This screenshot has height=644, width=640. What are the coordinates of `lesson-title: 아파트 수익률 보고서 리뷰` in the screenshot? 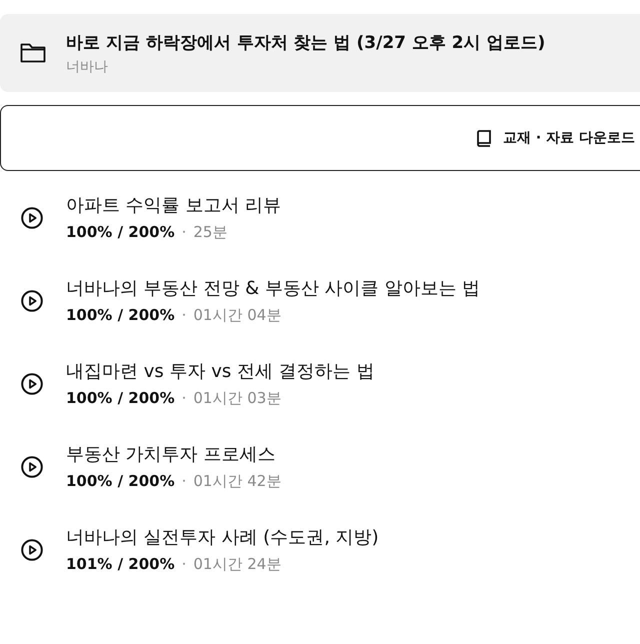 It's located at (174, 205).